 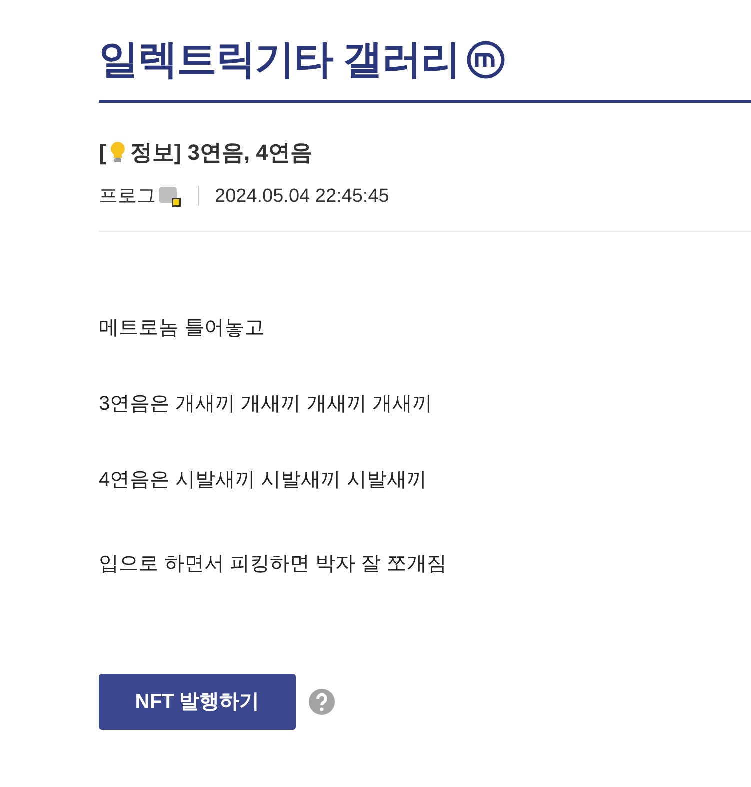 What do you see at coordinates (182, 328) in the screenshot?
I see `body-text: 메트로놈 틀어놓고` at bounding box center [182, 328].